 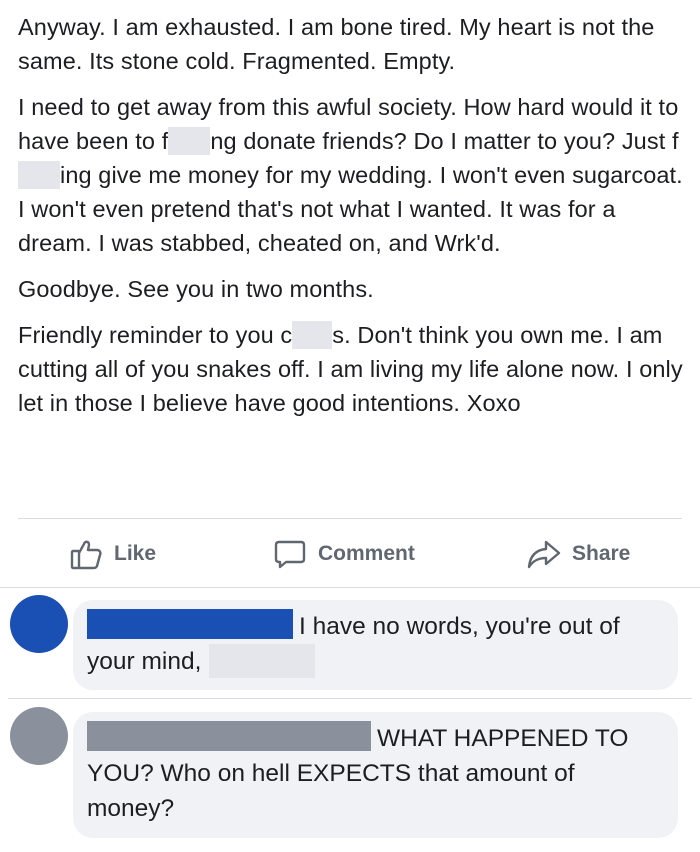 I want to click on post-paragraph-3: Goodbye. See you in two months., so click(x=351, y=289).